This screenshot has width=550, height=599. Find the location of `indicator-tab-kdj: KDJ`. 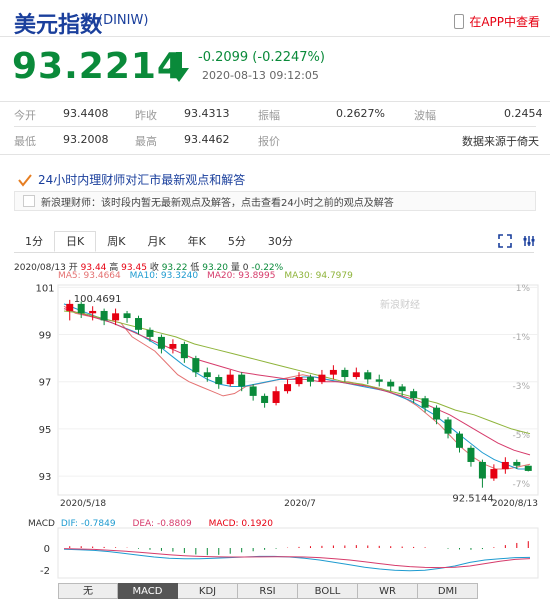

indicator-tab-kdj: KDJ is located at coordinates (208, 591).